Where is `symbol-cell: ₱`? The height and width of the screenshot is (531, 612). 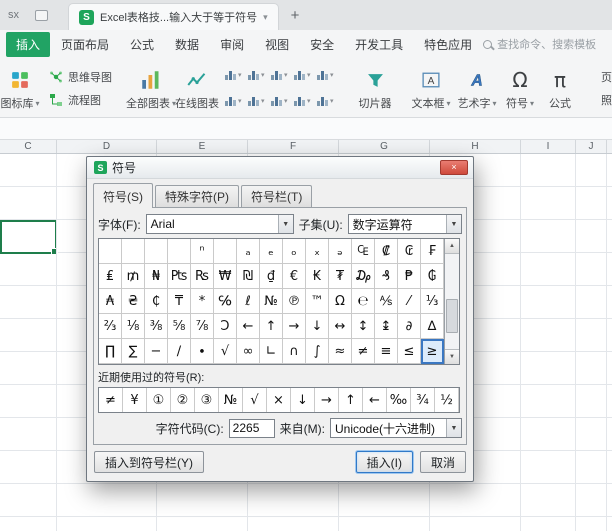 symbol-cell: ₱ is located at coordinates (409, 276).